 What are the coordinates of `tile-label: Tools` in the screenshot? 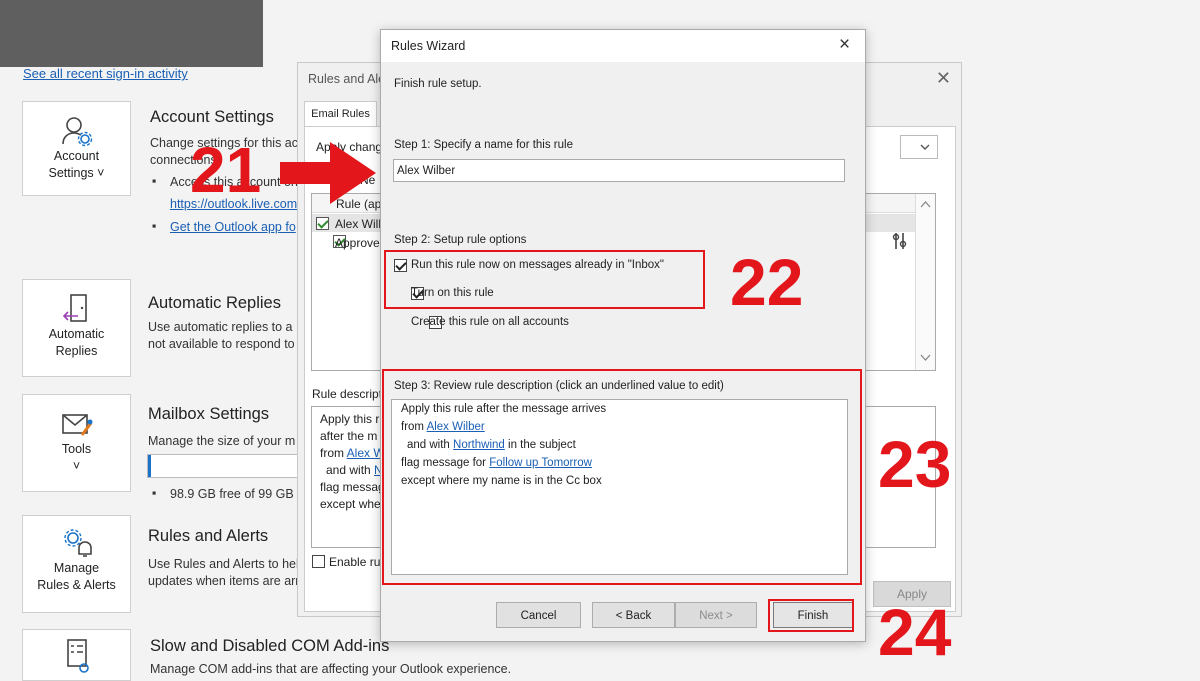 It's located at (76, 449).